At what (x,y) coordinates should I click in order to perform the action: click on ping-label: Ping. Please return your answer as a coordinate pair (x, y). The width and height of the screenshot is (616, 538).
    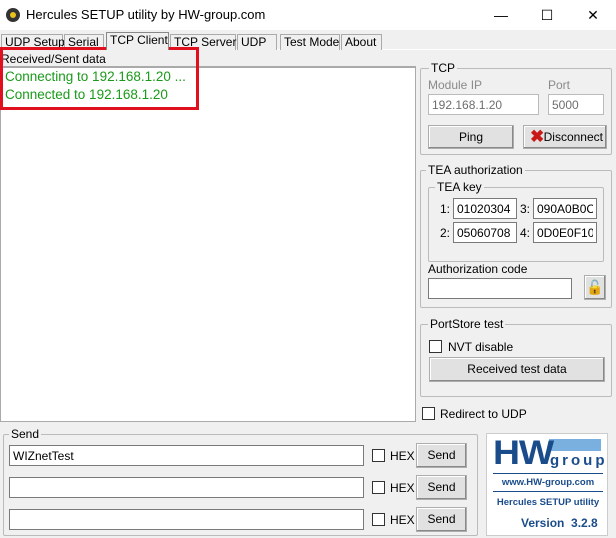
    Looking at the image, I should click on (471, 137).